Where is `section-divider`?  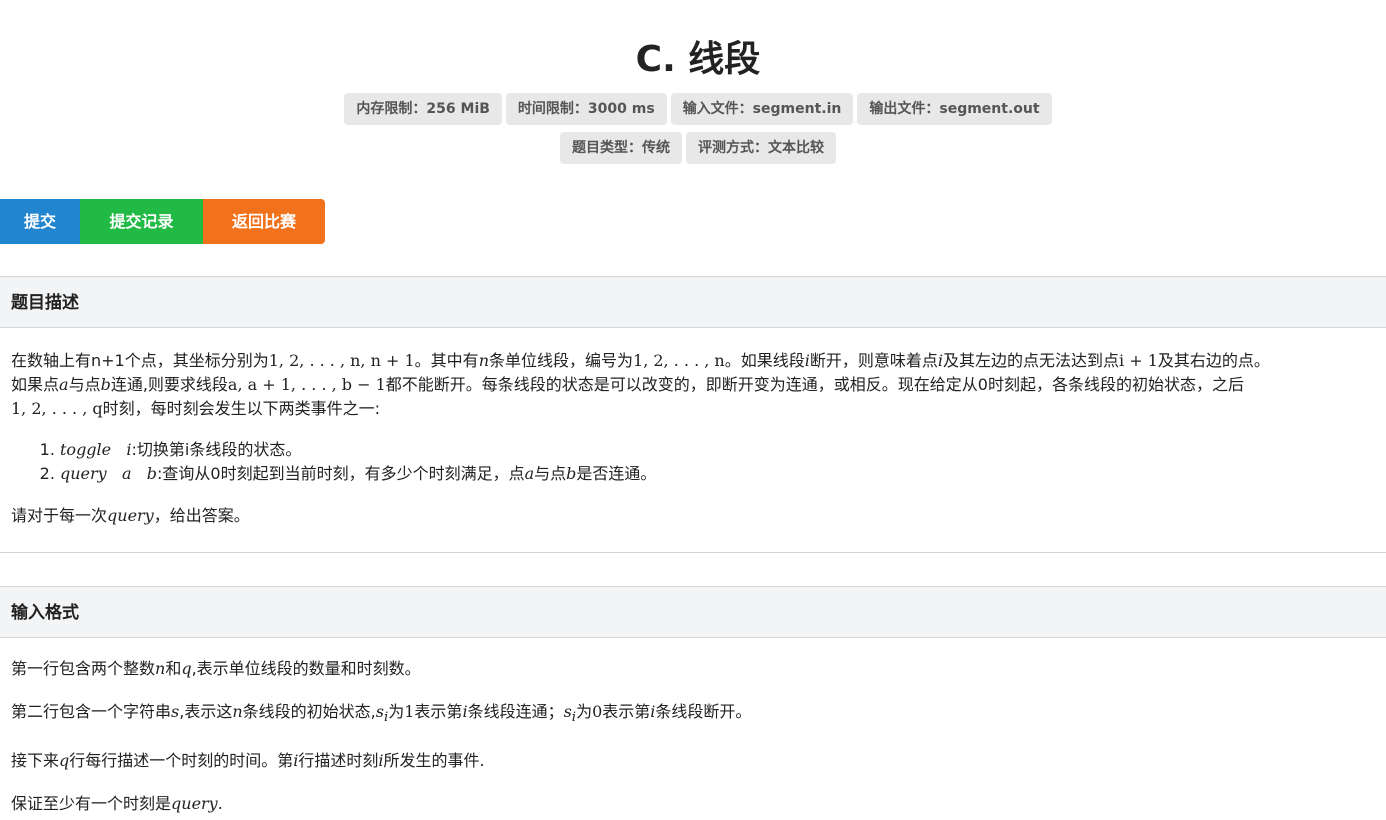 section-divider is located at coordinates (693, 552).